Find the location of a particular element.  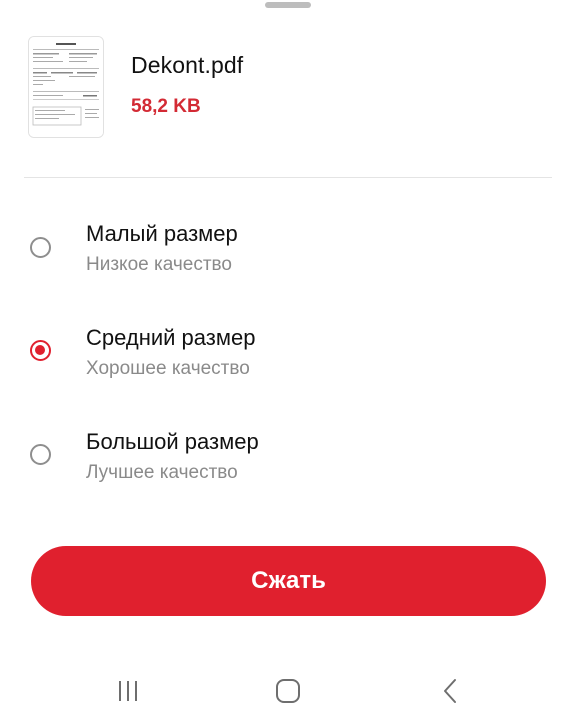

option-title: Малый размер is located at coordinates (162, 233).